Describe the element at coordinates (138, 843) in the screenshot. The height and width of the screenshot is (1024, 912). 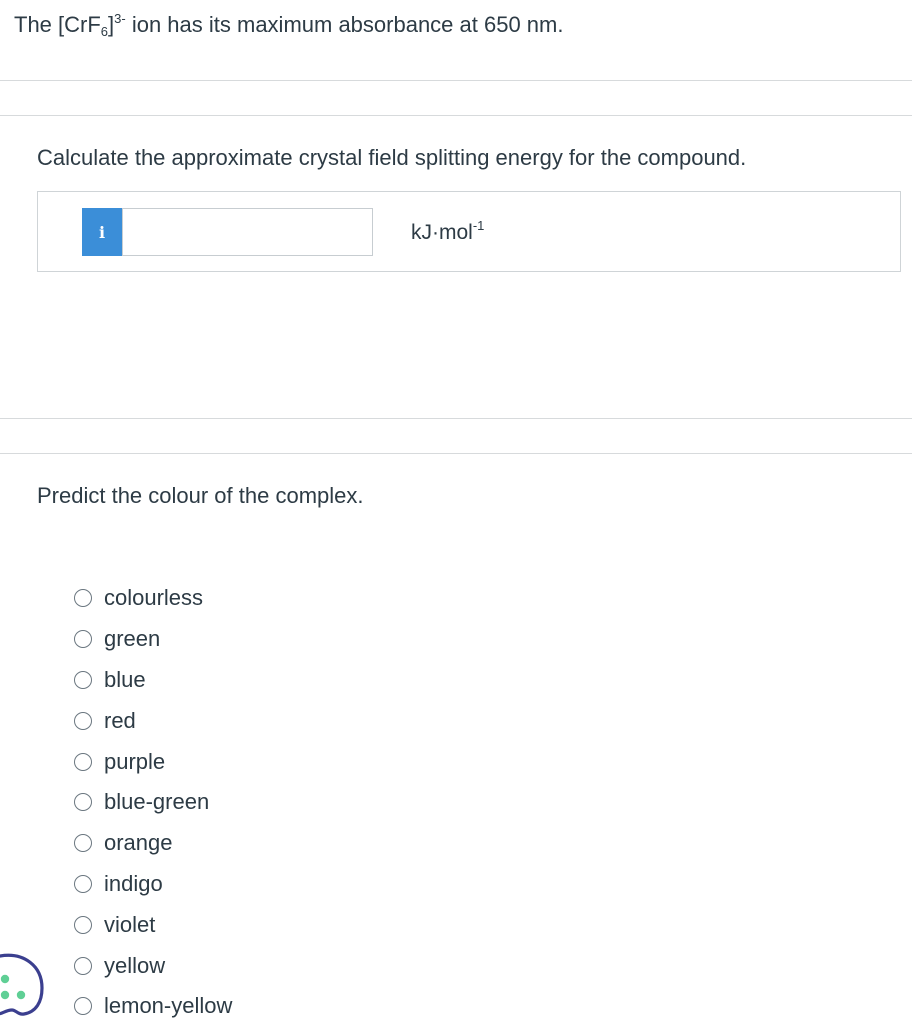
I see `option-label: orange` at that location.